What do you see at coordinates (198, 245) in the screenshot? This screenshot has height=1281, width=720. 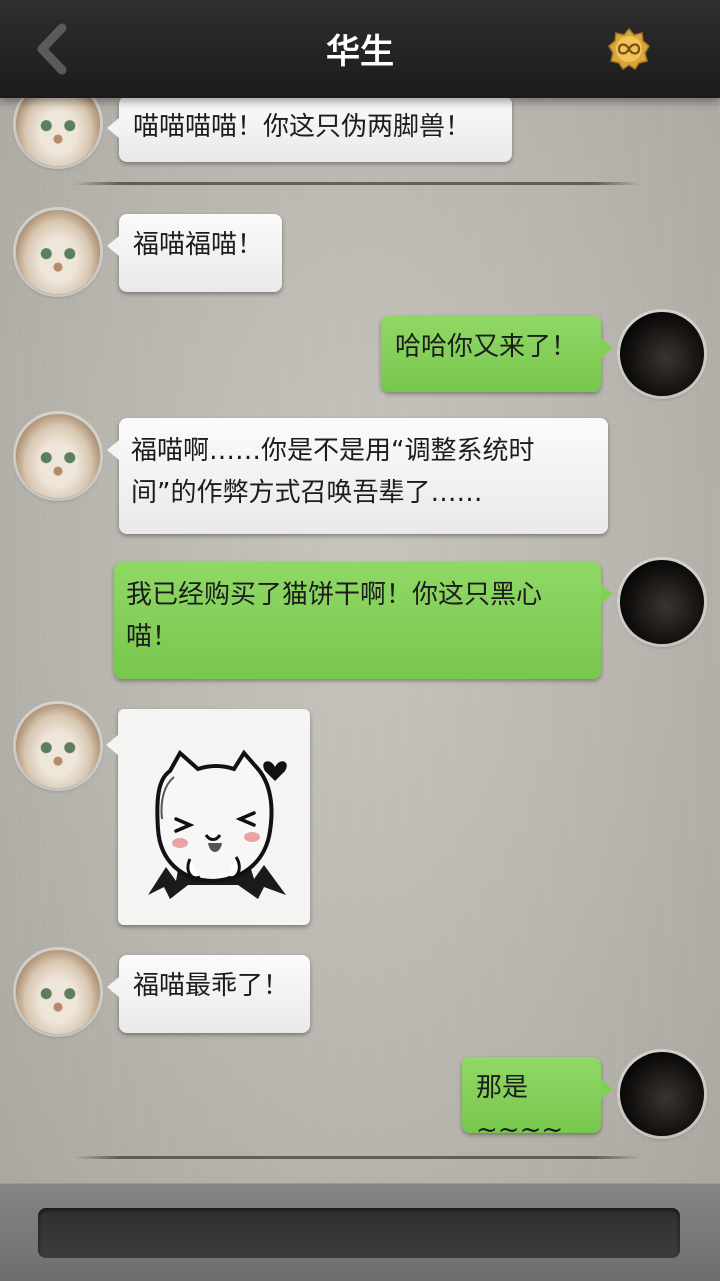 I see `message-text: 福喵福喵！` at bounding box center [198, 245].